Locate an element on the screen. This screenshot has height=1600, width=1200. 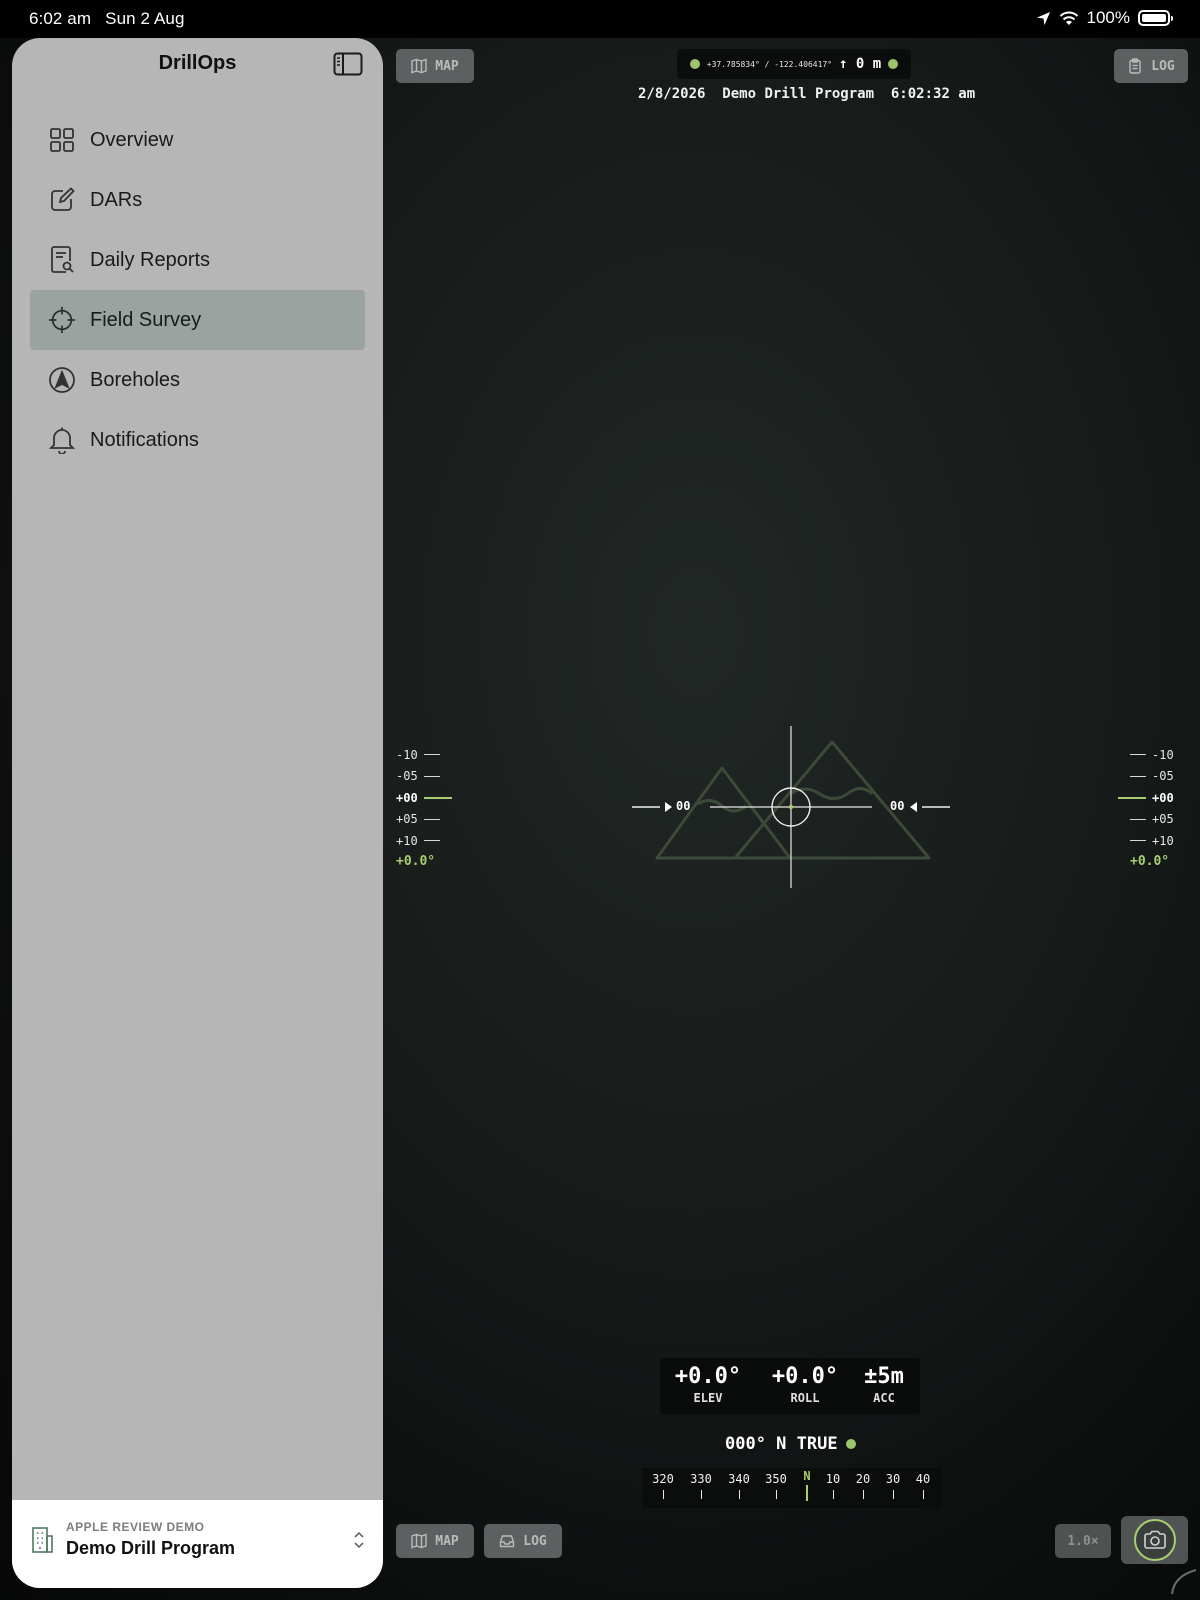
gps-coordinates: +37.785834° / -122.406417° is located at coordinates (769, 64).